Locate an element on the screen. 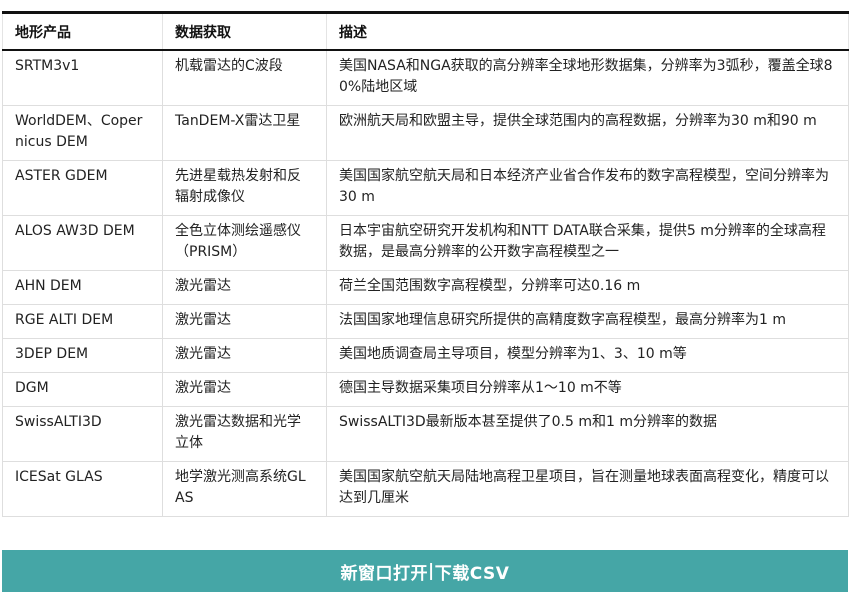  cell-product: SRTM3v1 is located at coordinates (82, 77).